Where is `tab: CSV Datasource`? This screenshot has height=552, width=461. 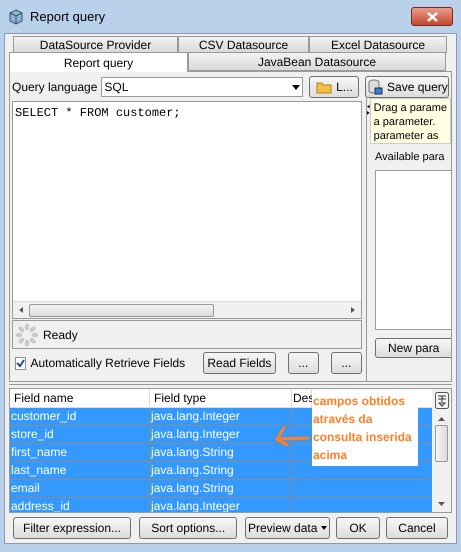 tab: CSV Datasource is located at coordinates (243, 44).